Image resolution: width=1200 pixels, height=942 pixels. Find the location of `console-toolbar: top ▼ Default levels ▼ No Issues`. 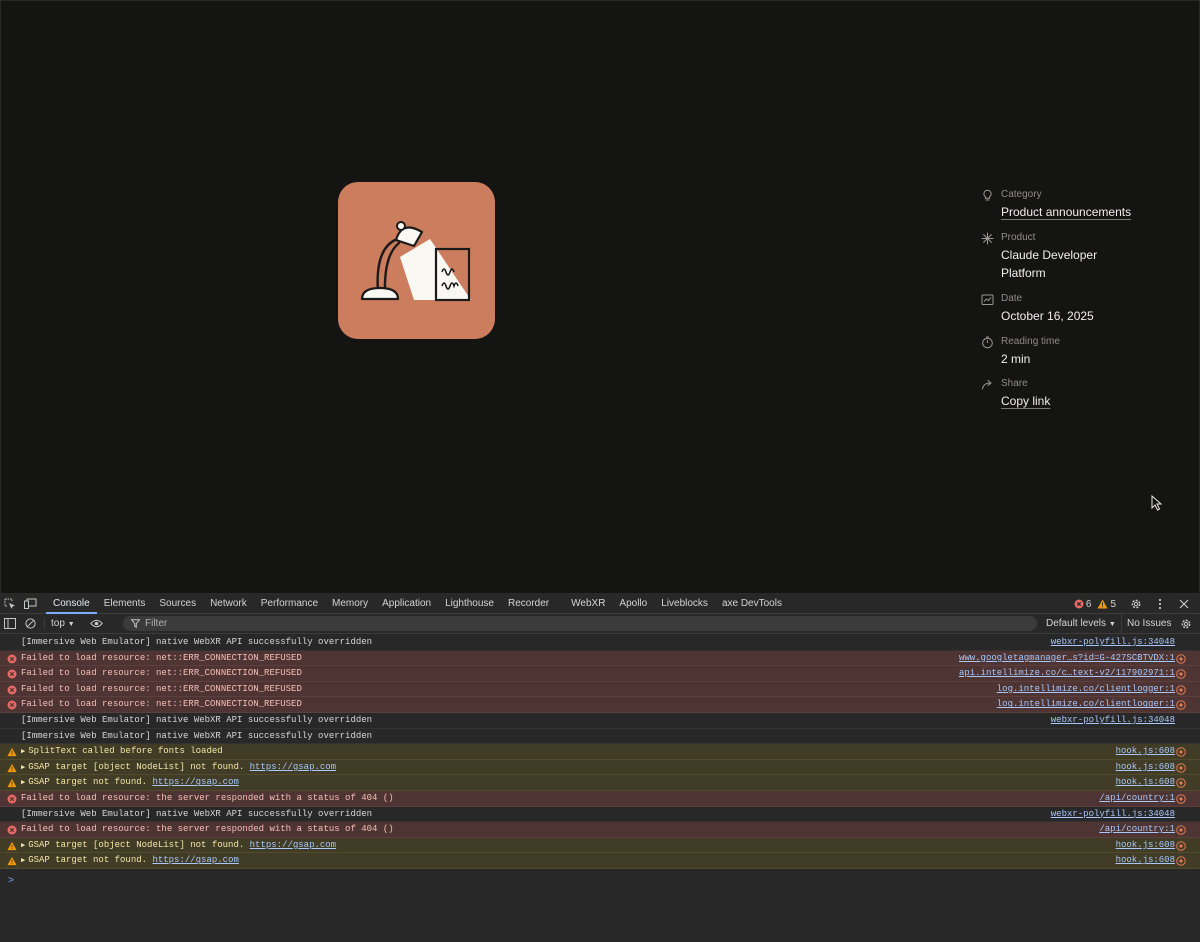

console-toolbar: top ▼ Default levels ▼ No Issues is located at coordinates (600, 624).